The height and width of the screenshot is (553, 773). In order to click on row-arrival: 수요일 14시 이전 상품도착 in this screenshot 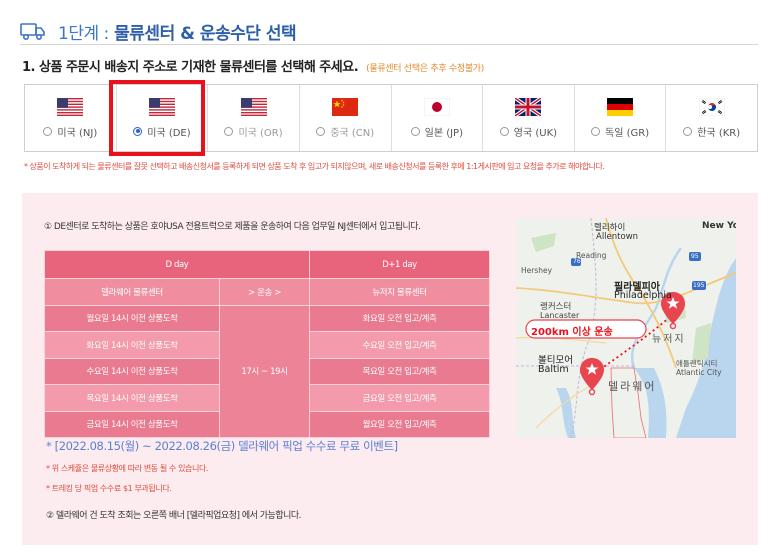, I will do `click(132, 371)`.